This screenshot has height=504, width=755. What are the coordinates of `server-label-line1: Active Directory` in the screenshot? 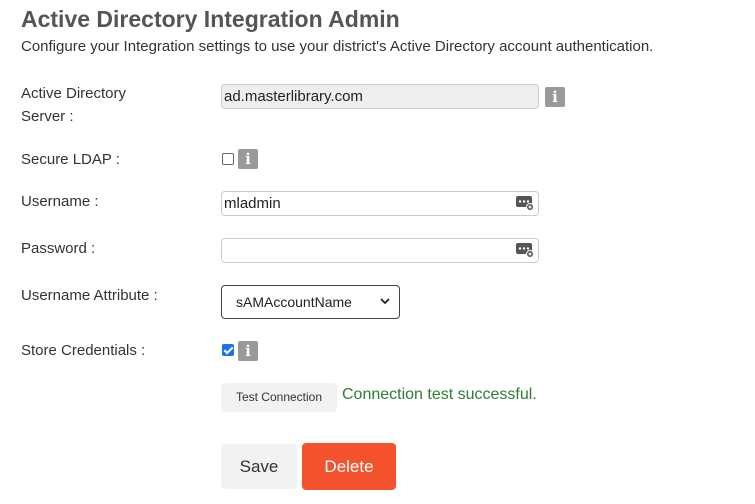 It's located at (74, 93).